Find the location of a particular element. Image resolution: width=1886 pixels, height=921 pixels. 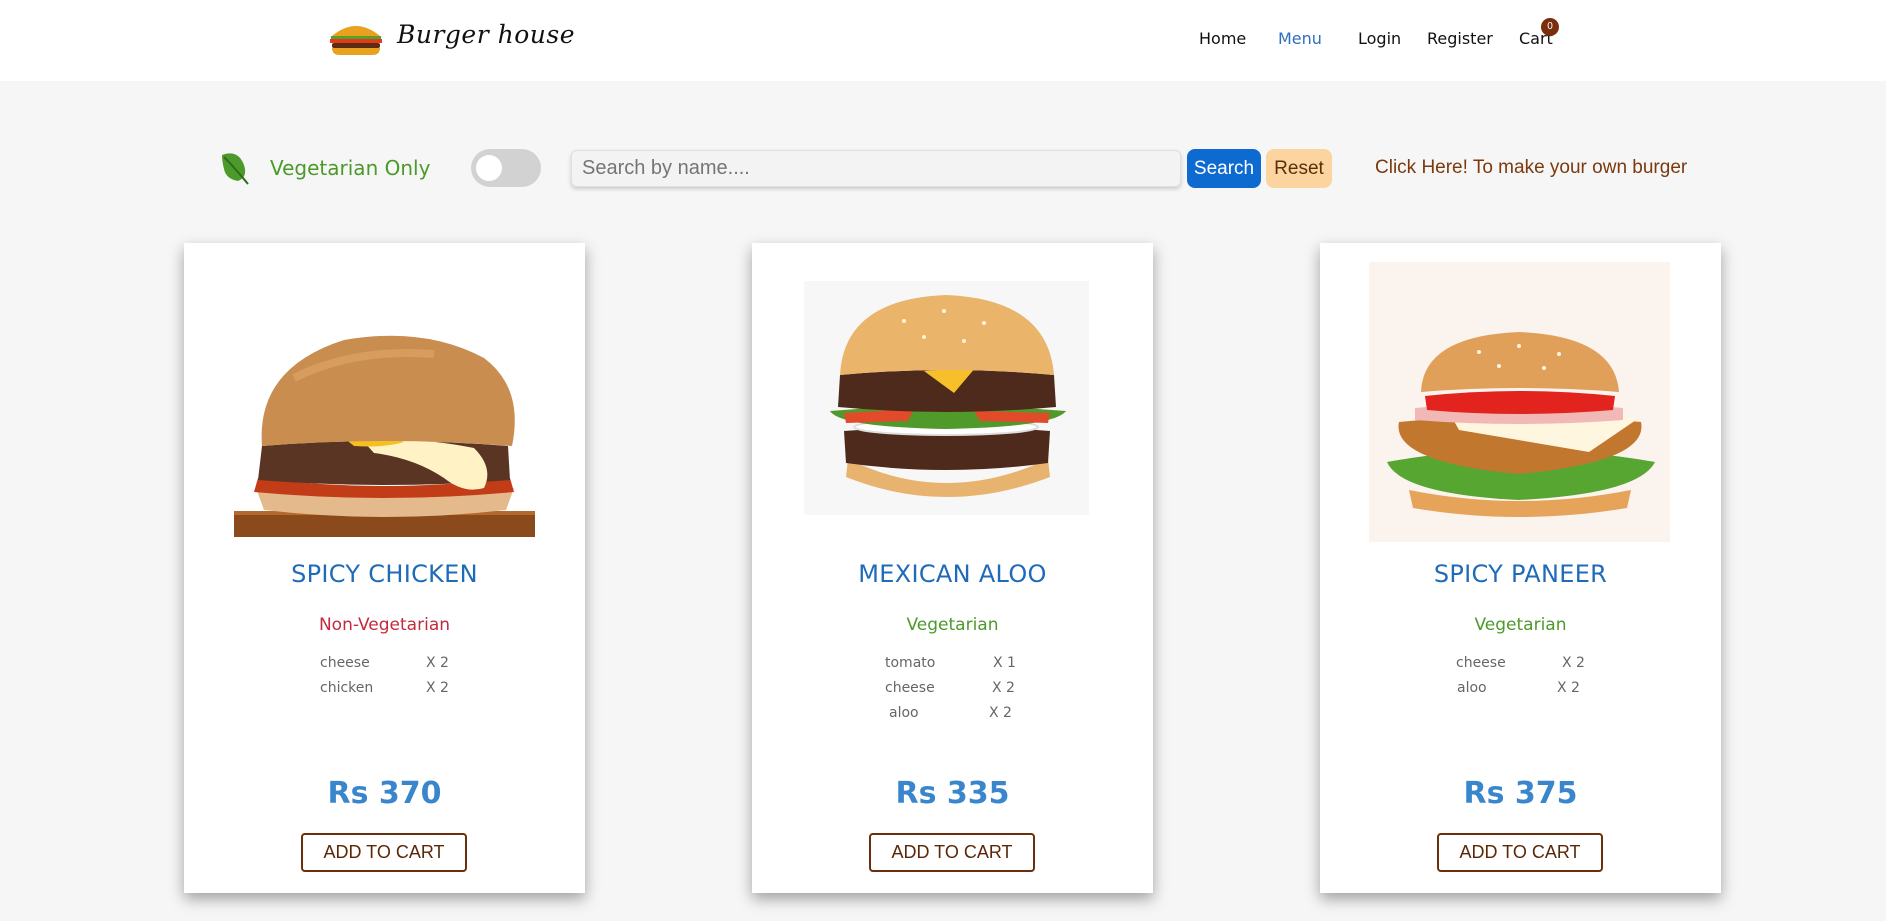

product-title: MEXICAN ALOO is located at coordinates (952, 574).